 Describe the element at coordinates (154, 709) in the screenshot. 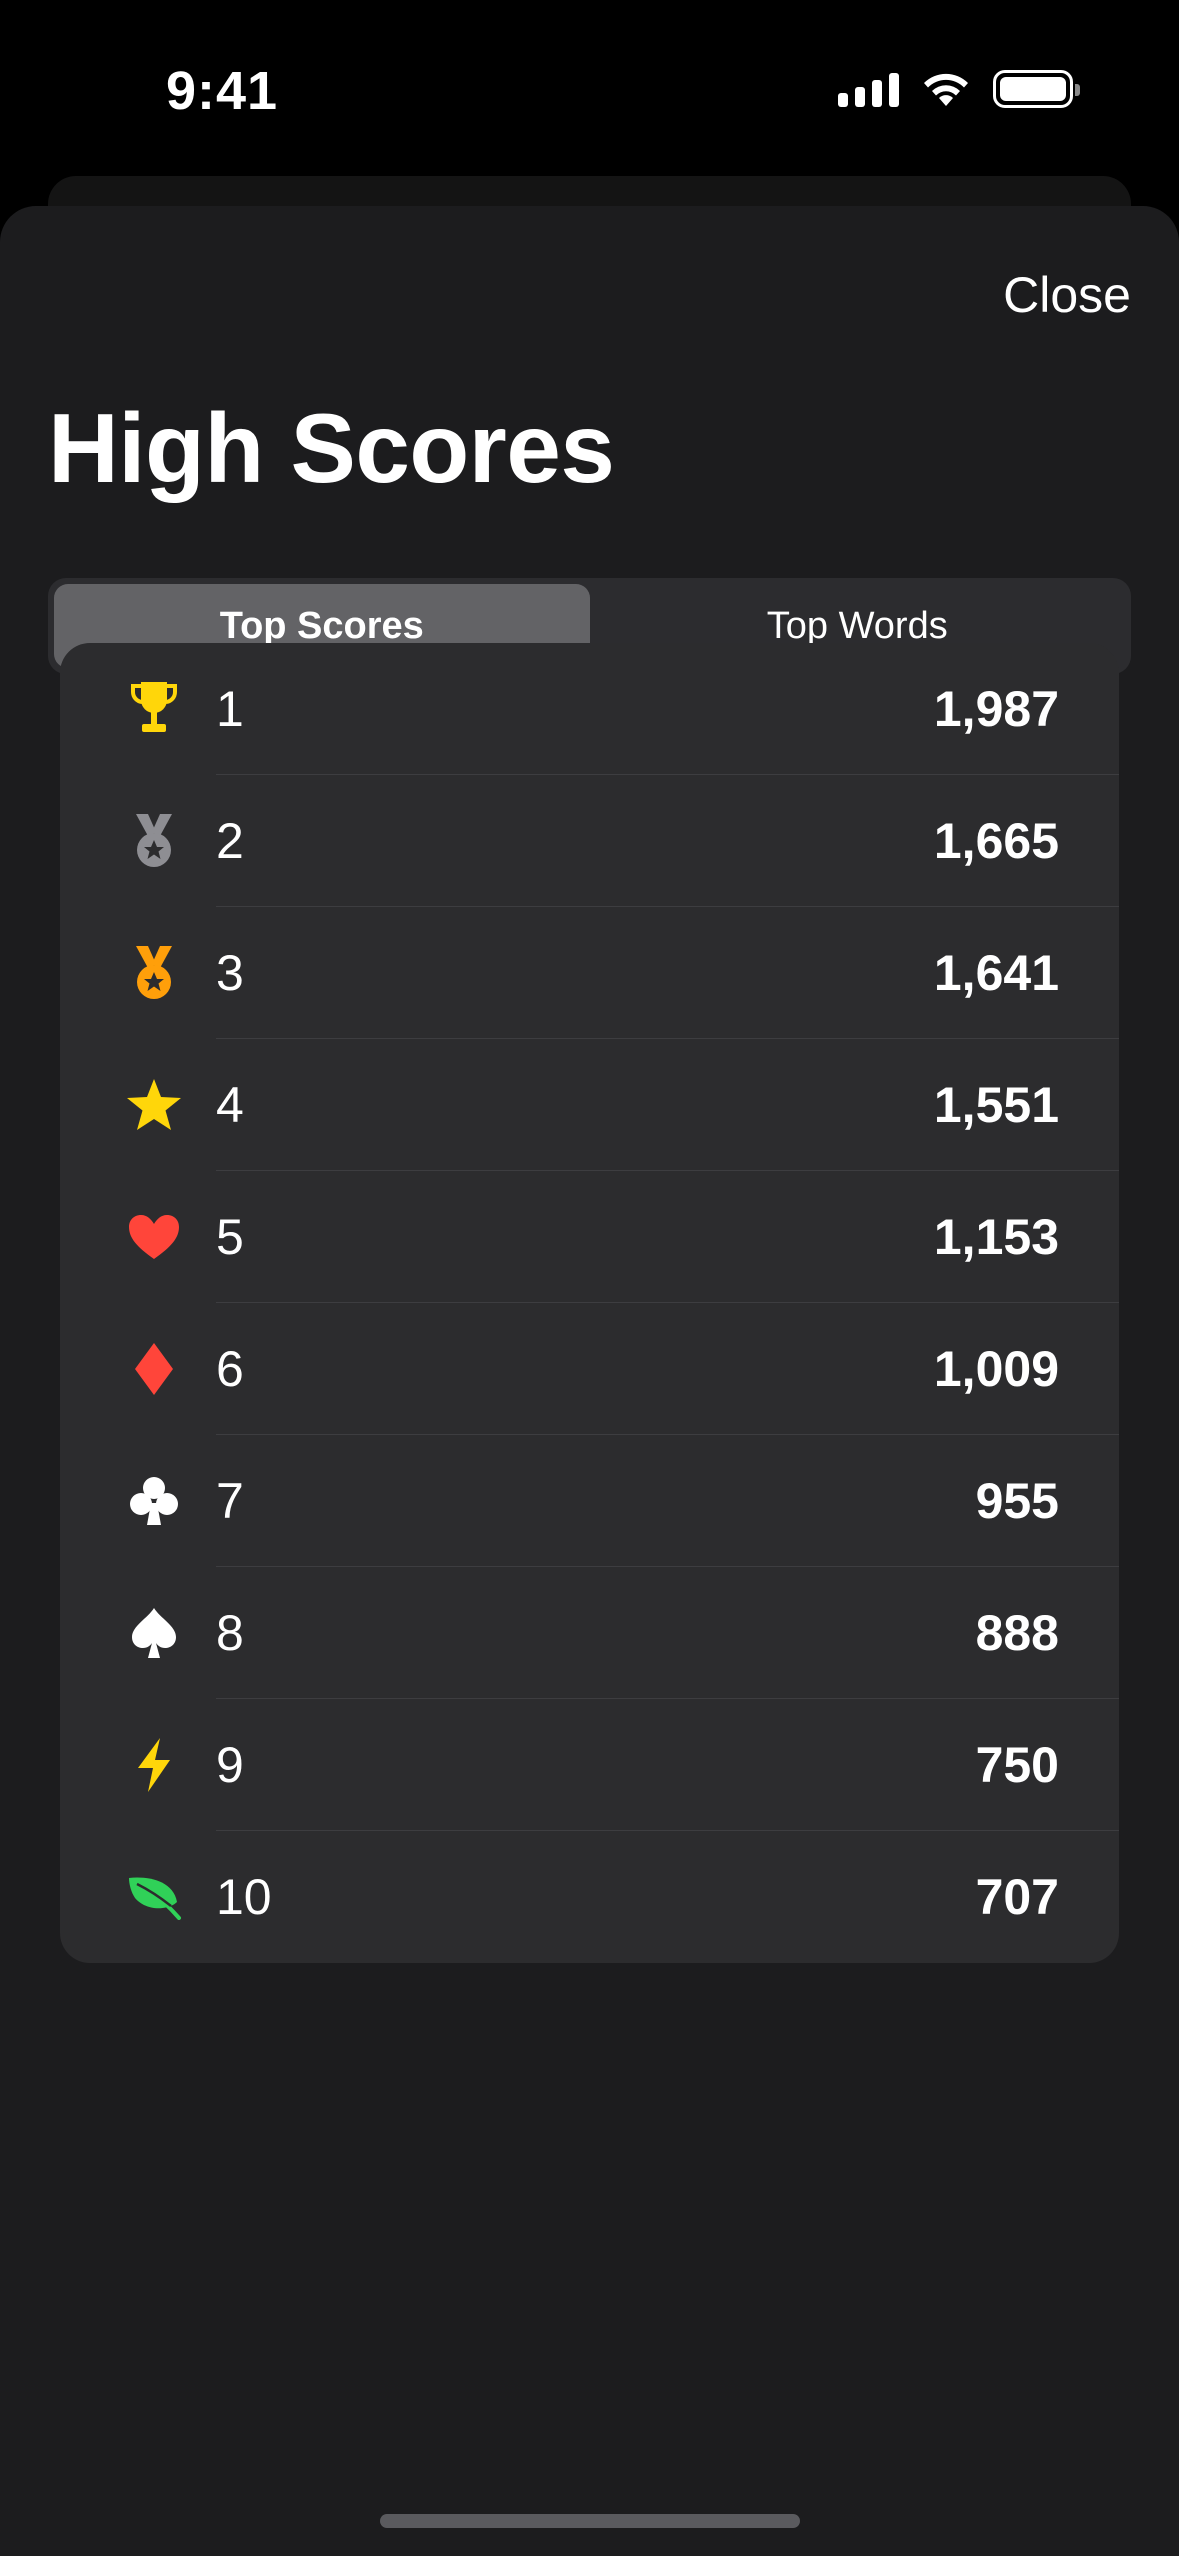

I see `trophy-icon` at that location.